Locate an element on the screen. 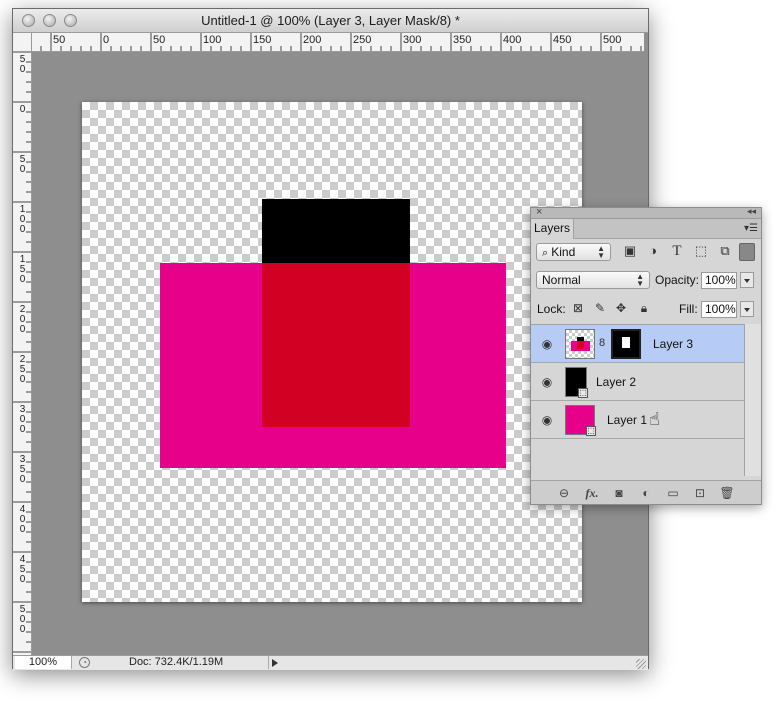 The width and height of the screenshot is (776, 722). resize-grip-icon is located at coordinates (641, 664).